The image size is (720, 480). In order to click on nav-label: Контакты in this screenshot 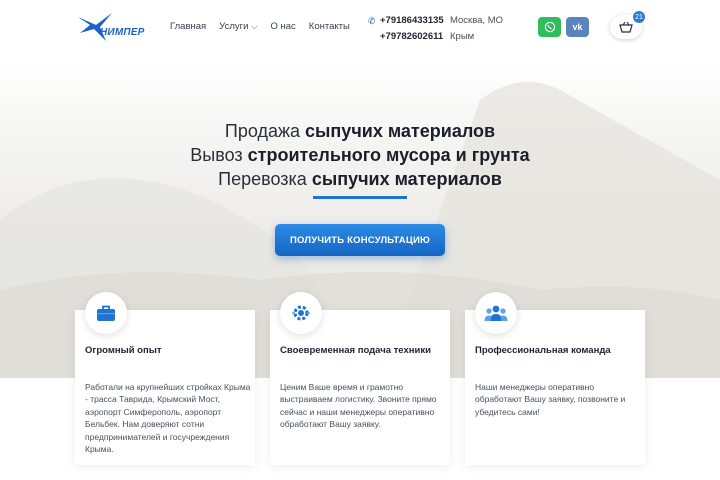, I will do `click(329, 26)`.